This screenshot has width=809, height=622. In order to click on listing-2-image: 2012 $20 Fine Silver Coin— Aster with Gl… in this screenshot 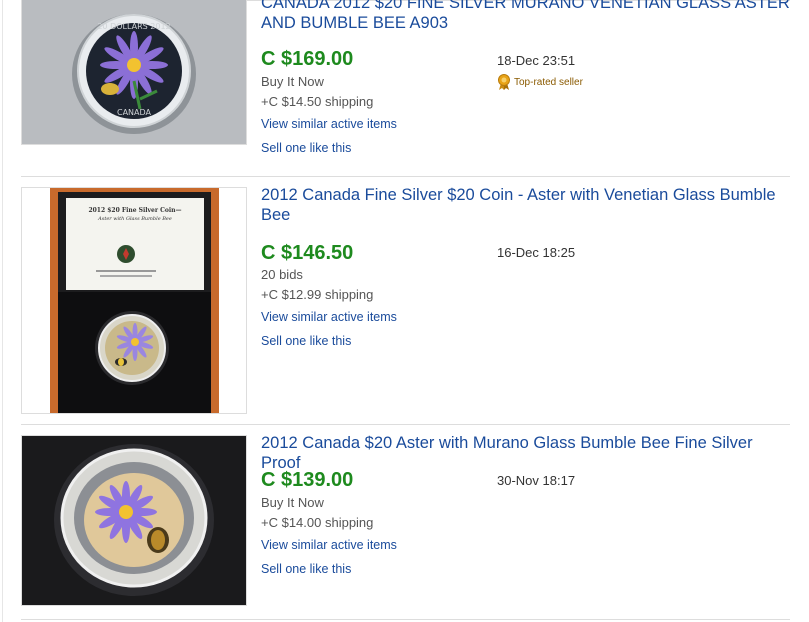, I will do `click(134, 300)`.